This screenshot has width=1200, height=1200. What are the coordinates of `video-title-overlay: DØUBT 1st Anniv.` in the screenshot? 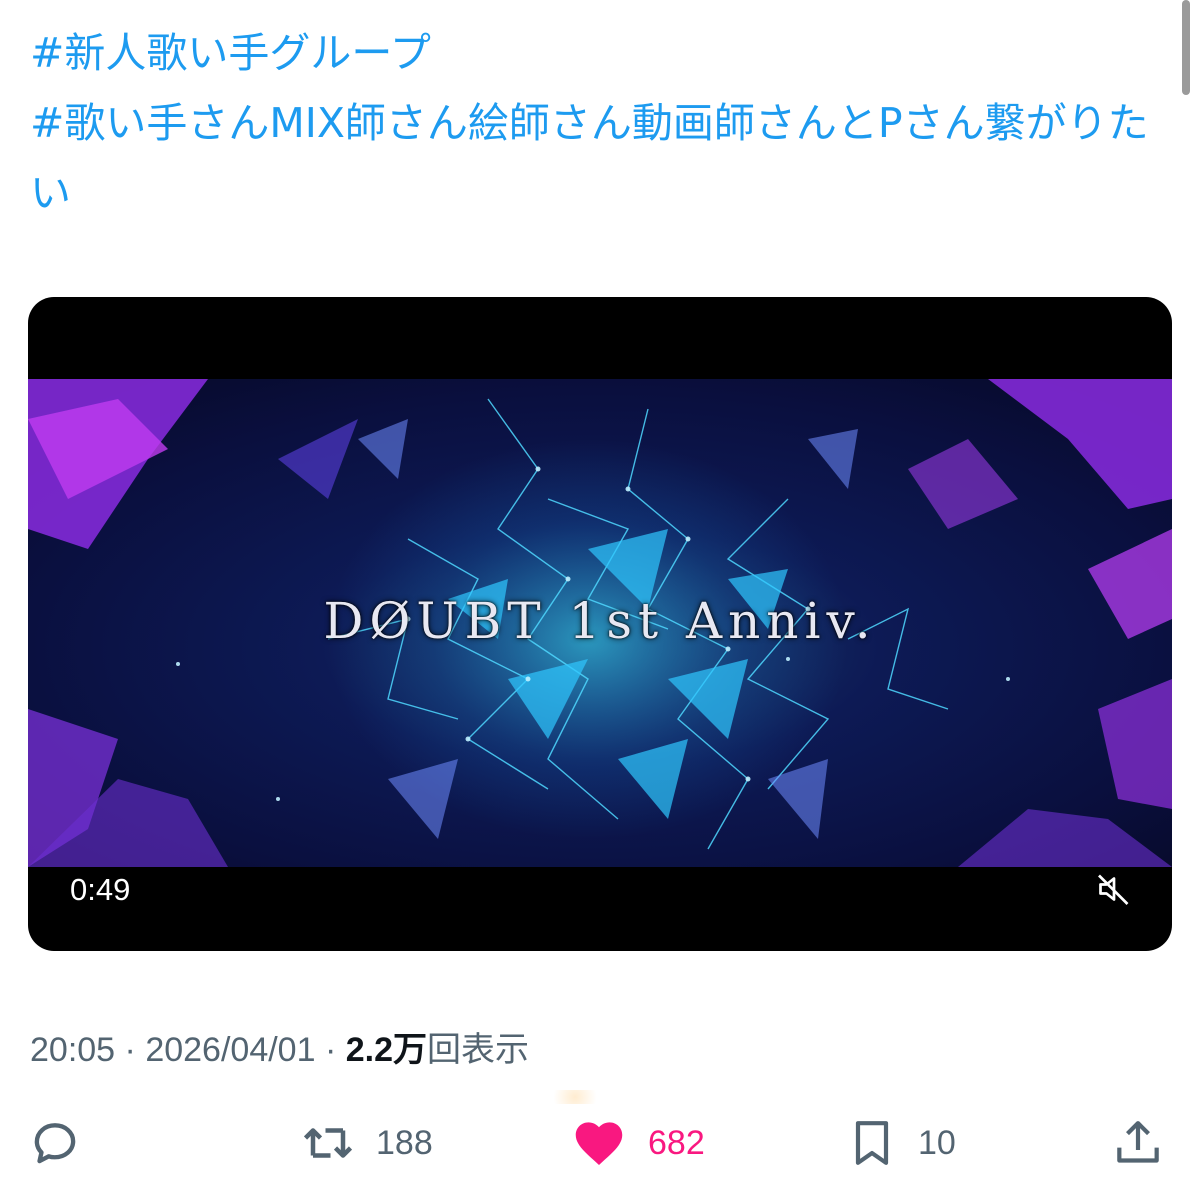 It's located at (600, 621).